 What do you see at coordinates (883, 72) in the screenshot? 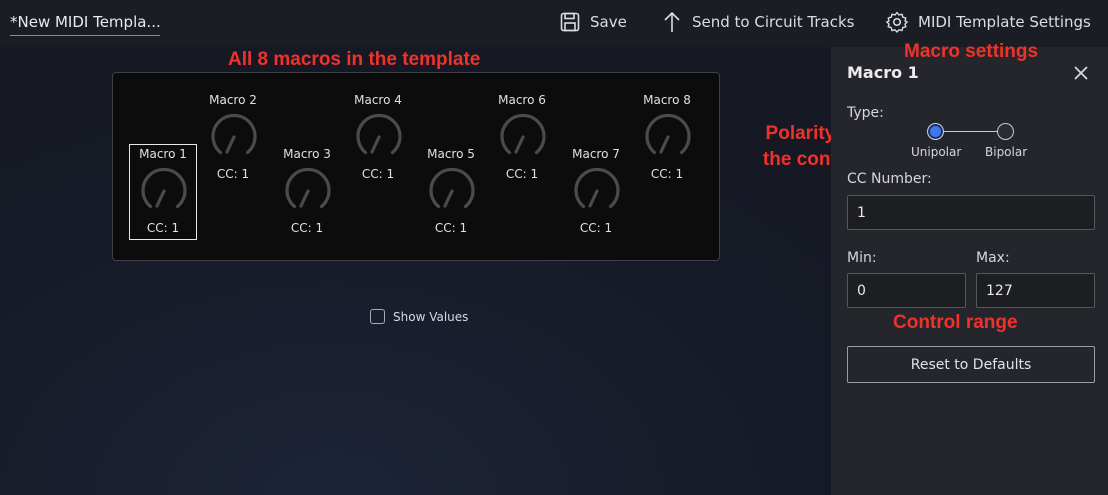
I see `panel-title: Macro 1` at bounding box center [883, 72].